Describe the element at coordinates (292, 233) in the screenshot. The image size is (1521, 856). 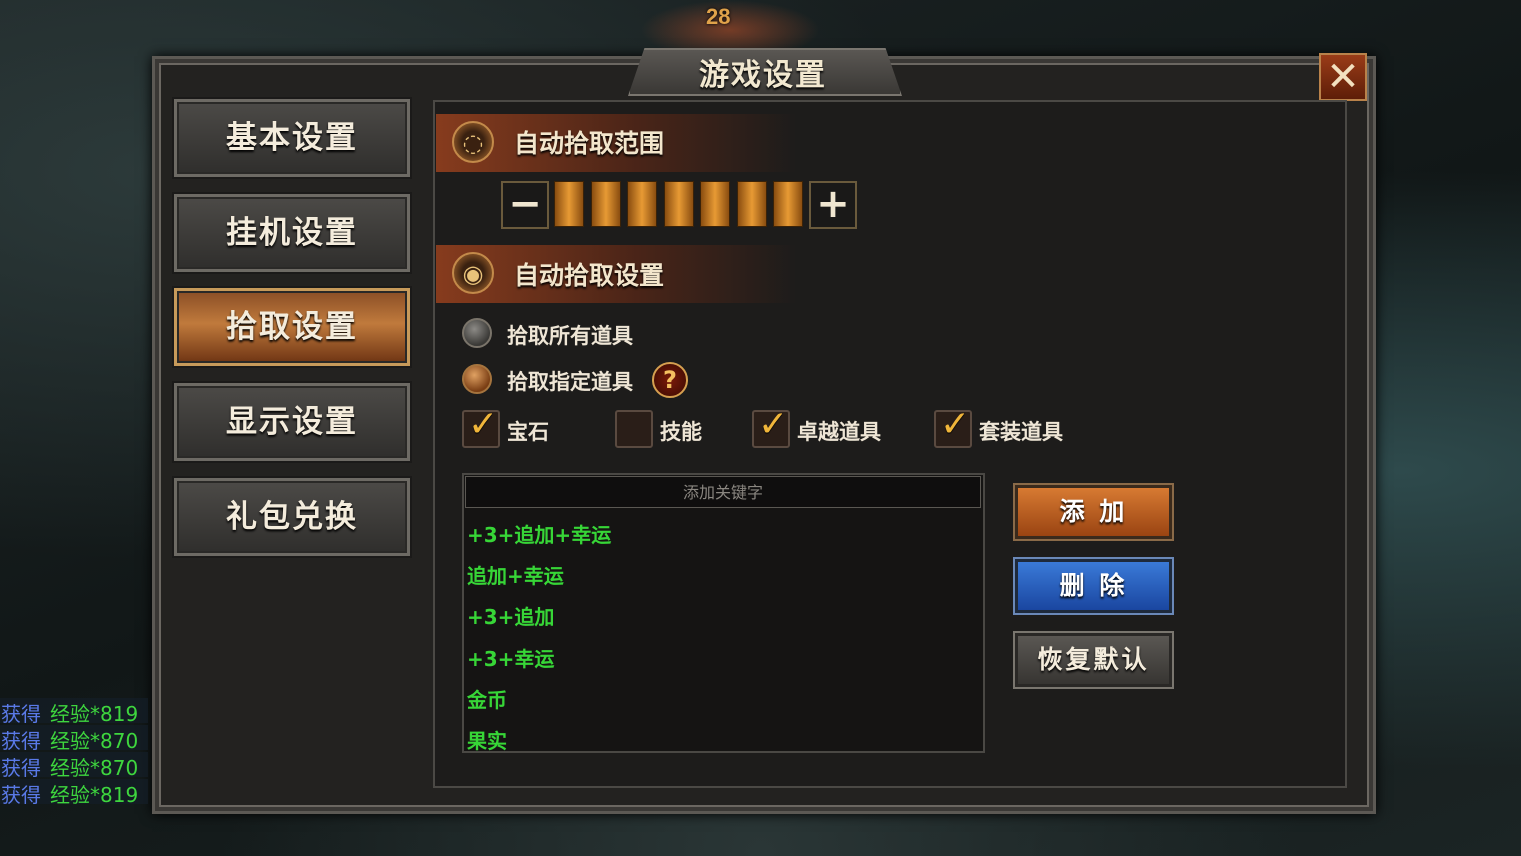
I see `menu-idle-settings: 挂机设置` at that location.